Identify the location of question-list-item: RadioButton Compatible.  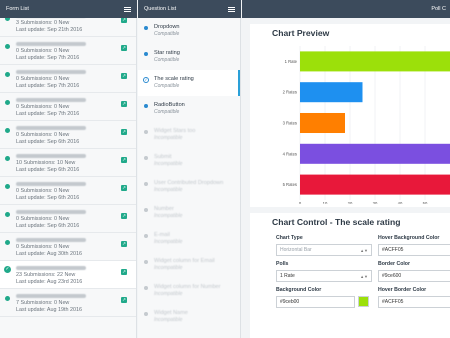
(189, 109).